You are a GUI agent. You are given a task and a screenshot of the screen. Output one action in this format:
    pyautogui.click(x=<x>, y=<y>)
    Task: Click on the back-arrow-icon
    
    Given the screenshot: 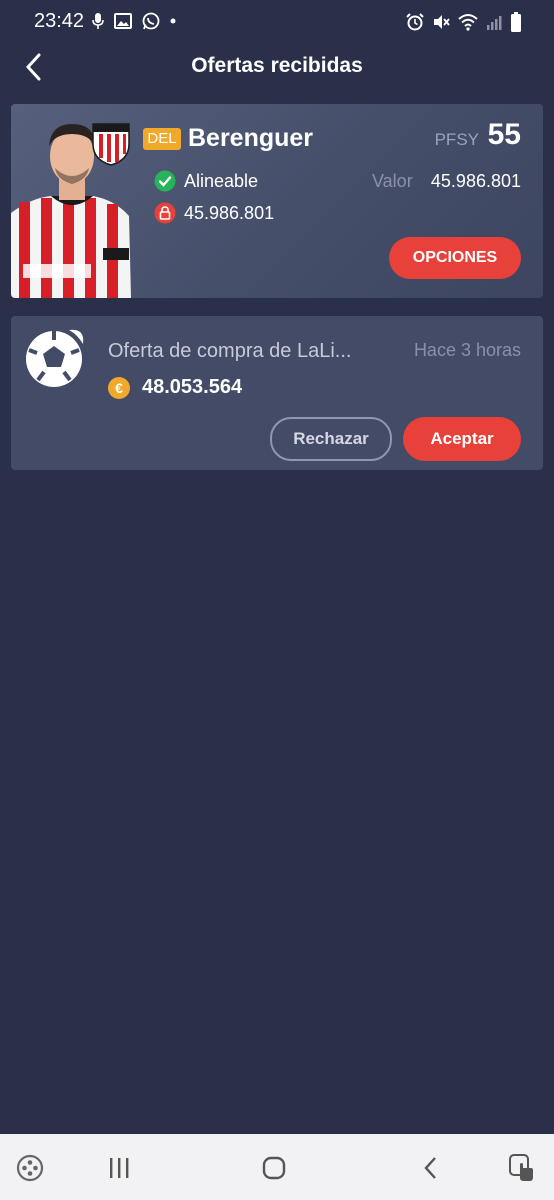 What is the action you would take?
    pyautogui.click(x=430, y=1168)
    